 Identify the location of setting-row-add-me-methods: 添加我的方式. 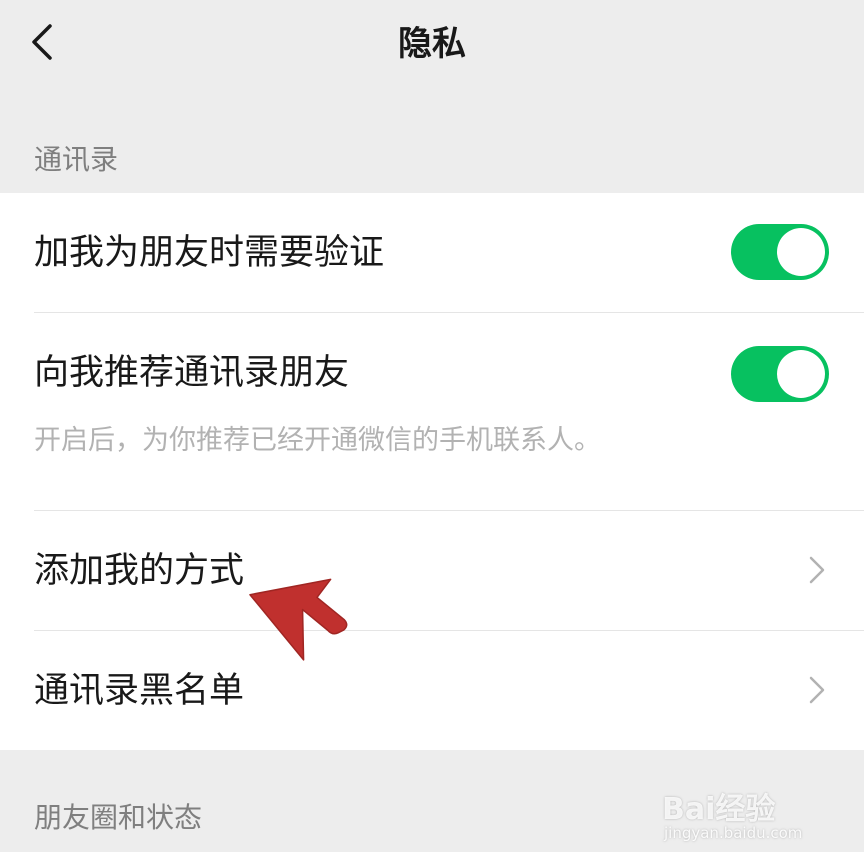
(432, 571).